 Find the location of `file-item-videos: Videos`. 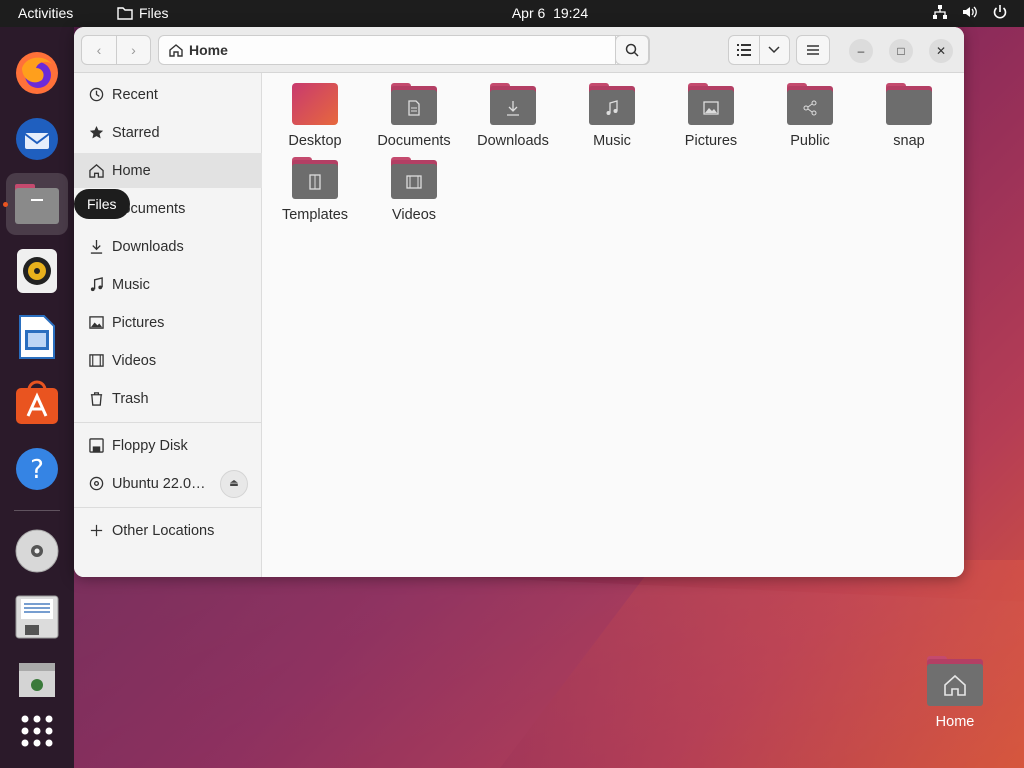

file-item-videos: Videos is located at coordinates (414, 192).